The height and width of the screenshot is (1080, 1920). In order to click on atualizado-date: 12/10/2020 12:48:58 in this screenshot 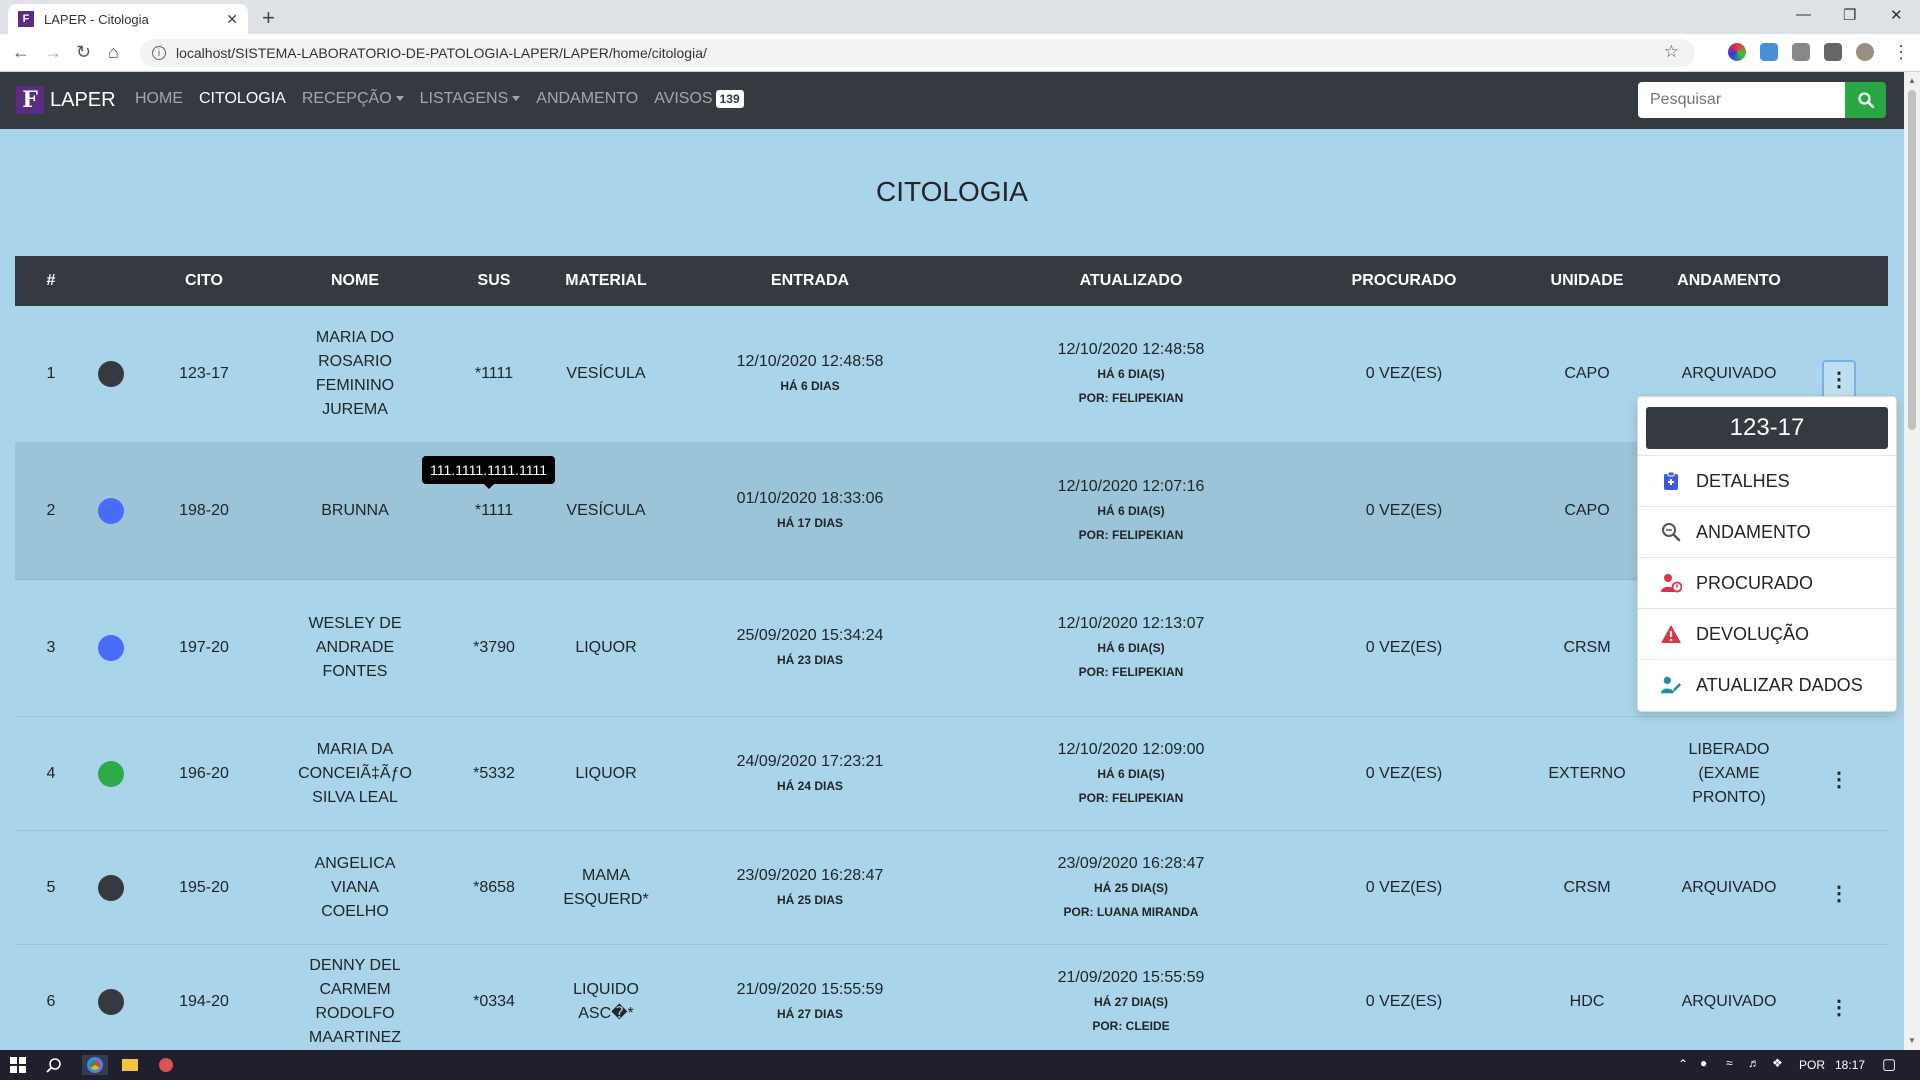, I will do `click(1131, 349)`.